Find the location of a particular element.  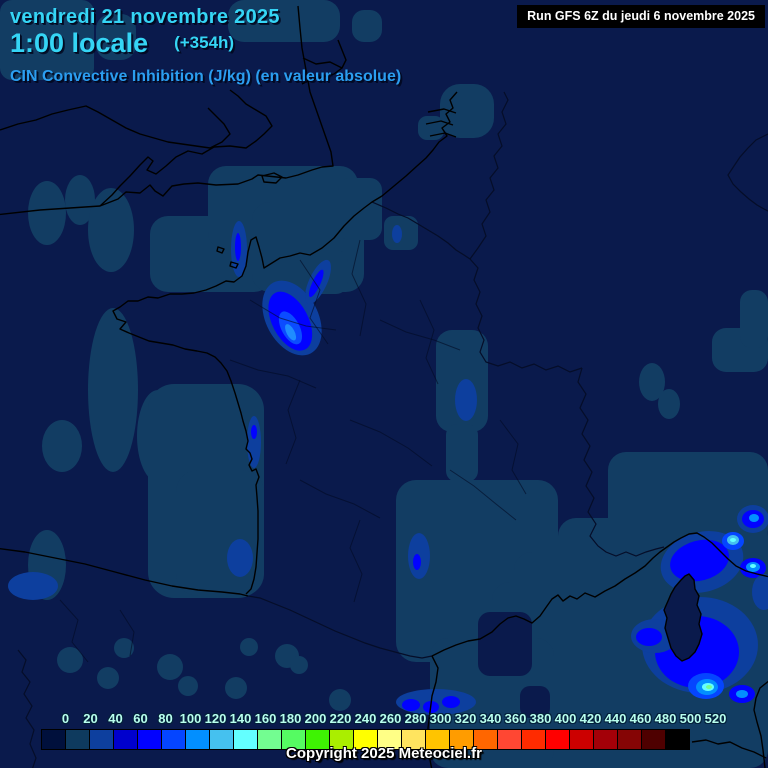

legend-value-label: 380 is located at coordinates (540, 718).